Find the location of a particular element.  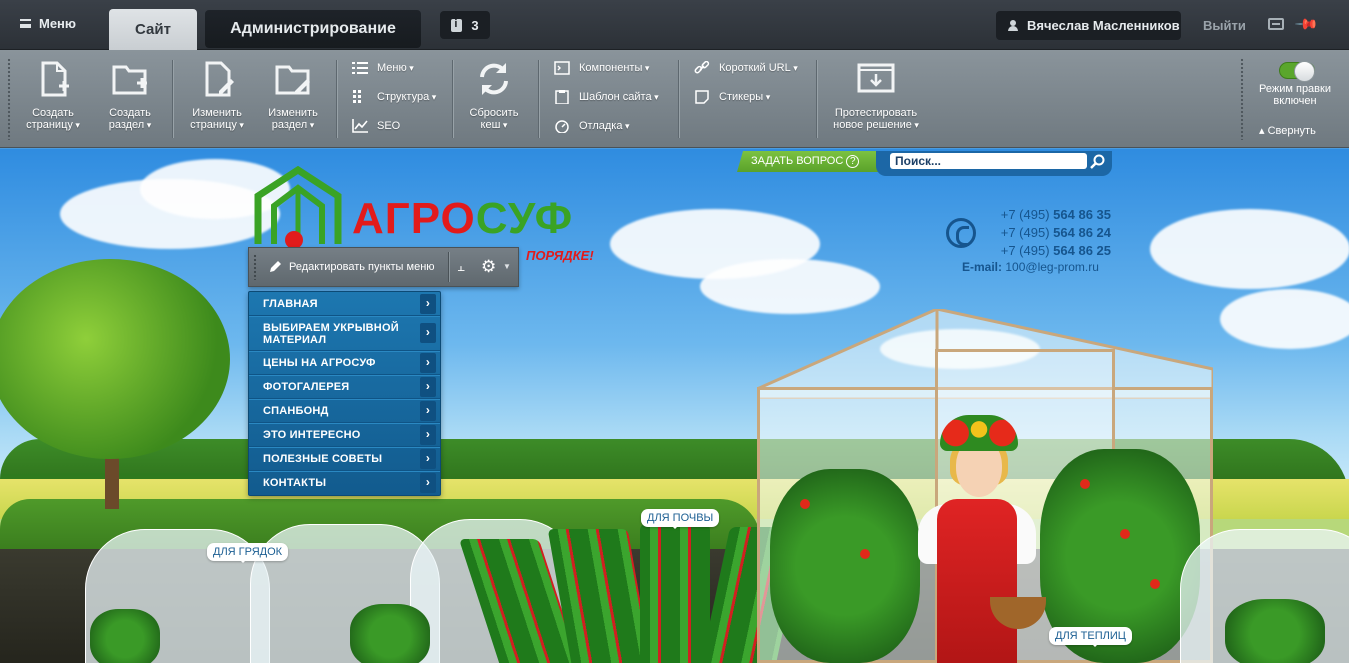

user-name: Вячеслав Масленников is located at coordinates (1103, 25).